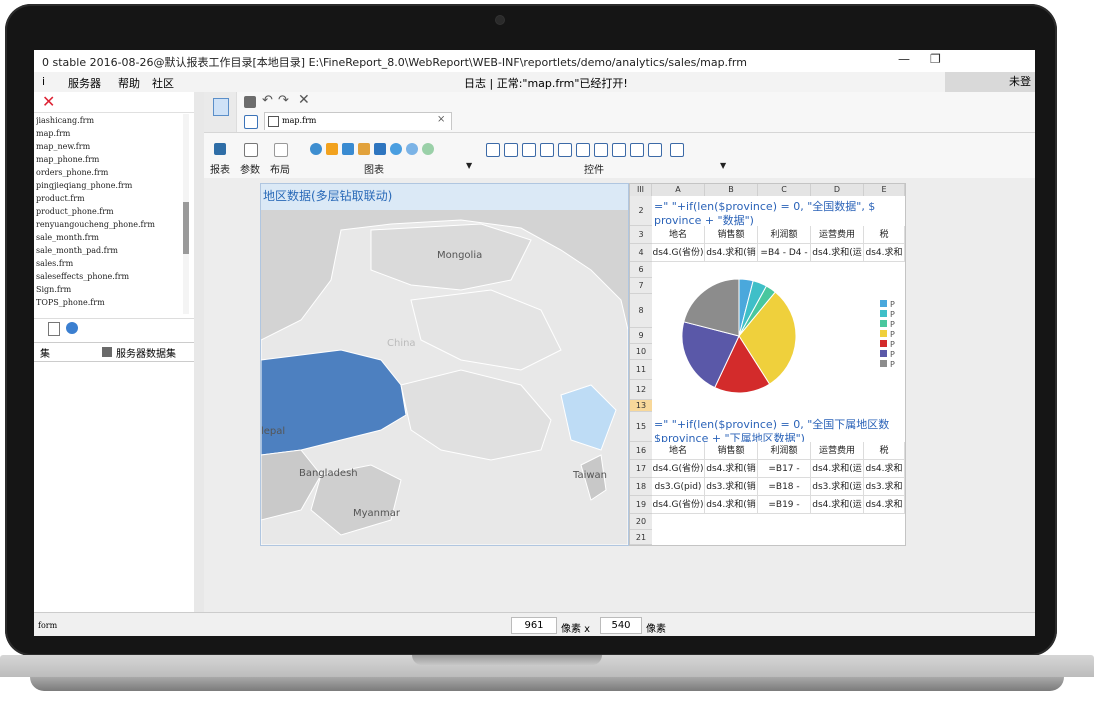 Image resolution: width=1094 pixels, height=702 pixels. Describe the element at coordinates (109, 146) in the screenshot. I see `list-item: map_new.frm` at that location.